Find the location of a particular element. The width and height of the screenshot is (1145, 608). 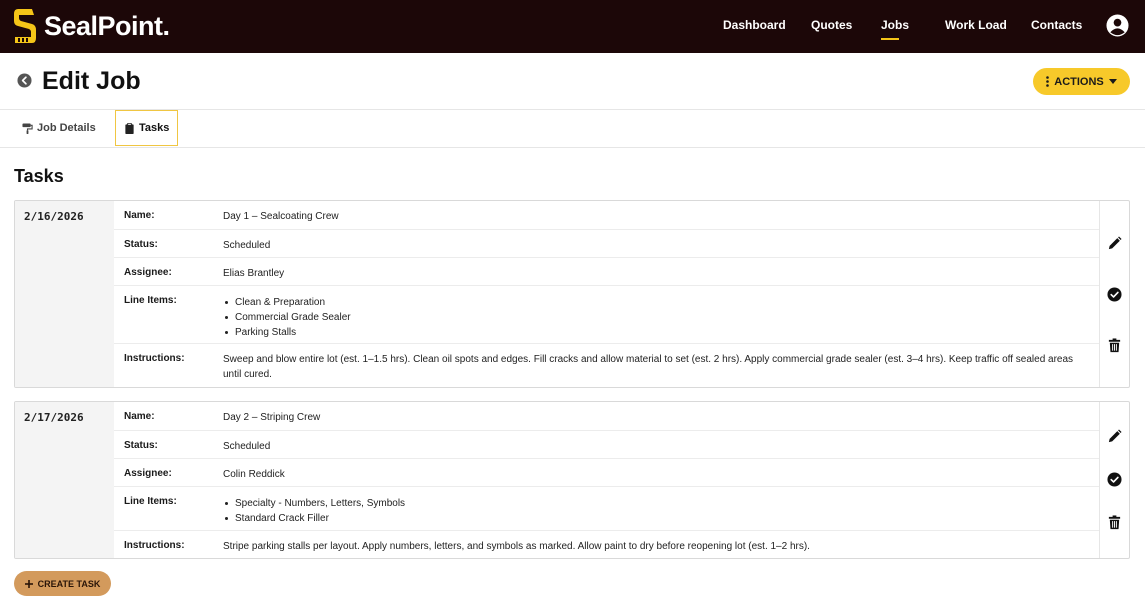

arrow-left-circle-icon is located at coordinates (24, 80).